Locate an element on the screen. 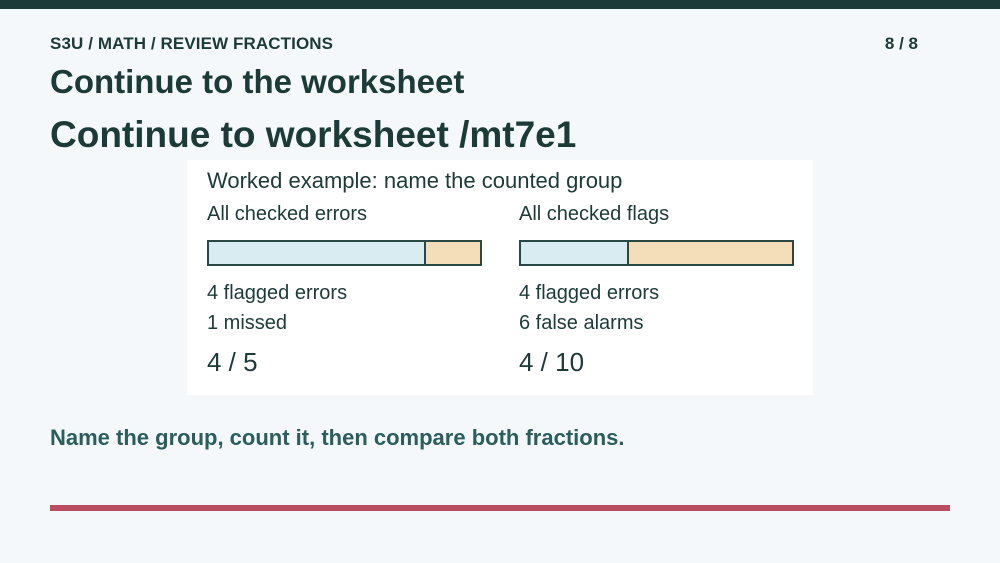  right-remaining-segment is located at coordinates (710, 253).